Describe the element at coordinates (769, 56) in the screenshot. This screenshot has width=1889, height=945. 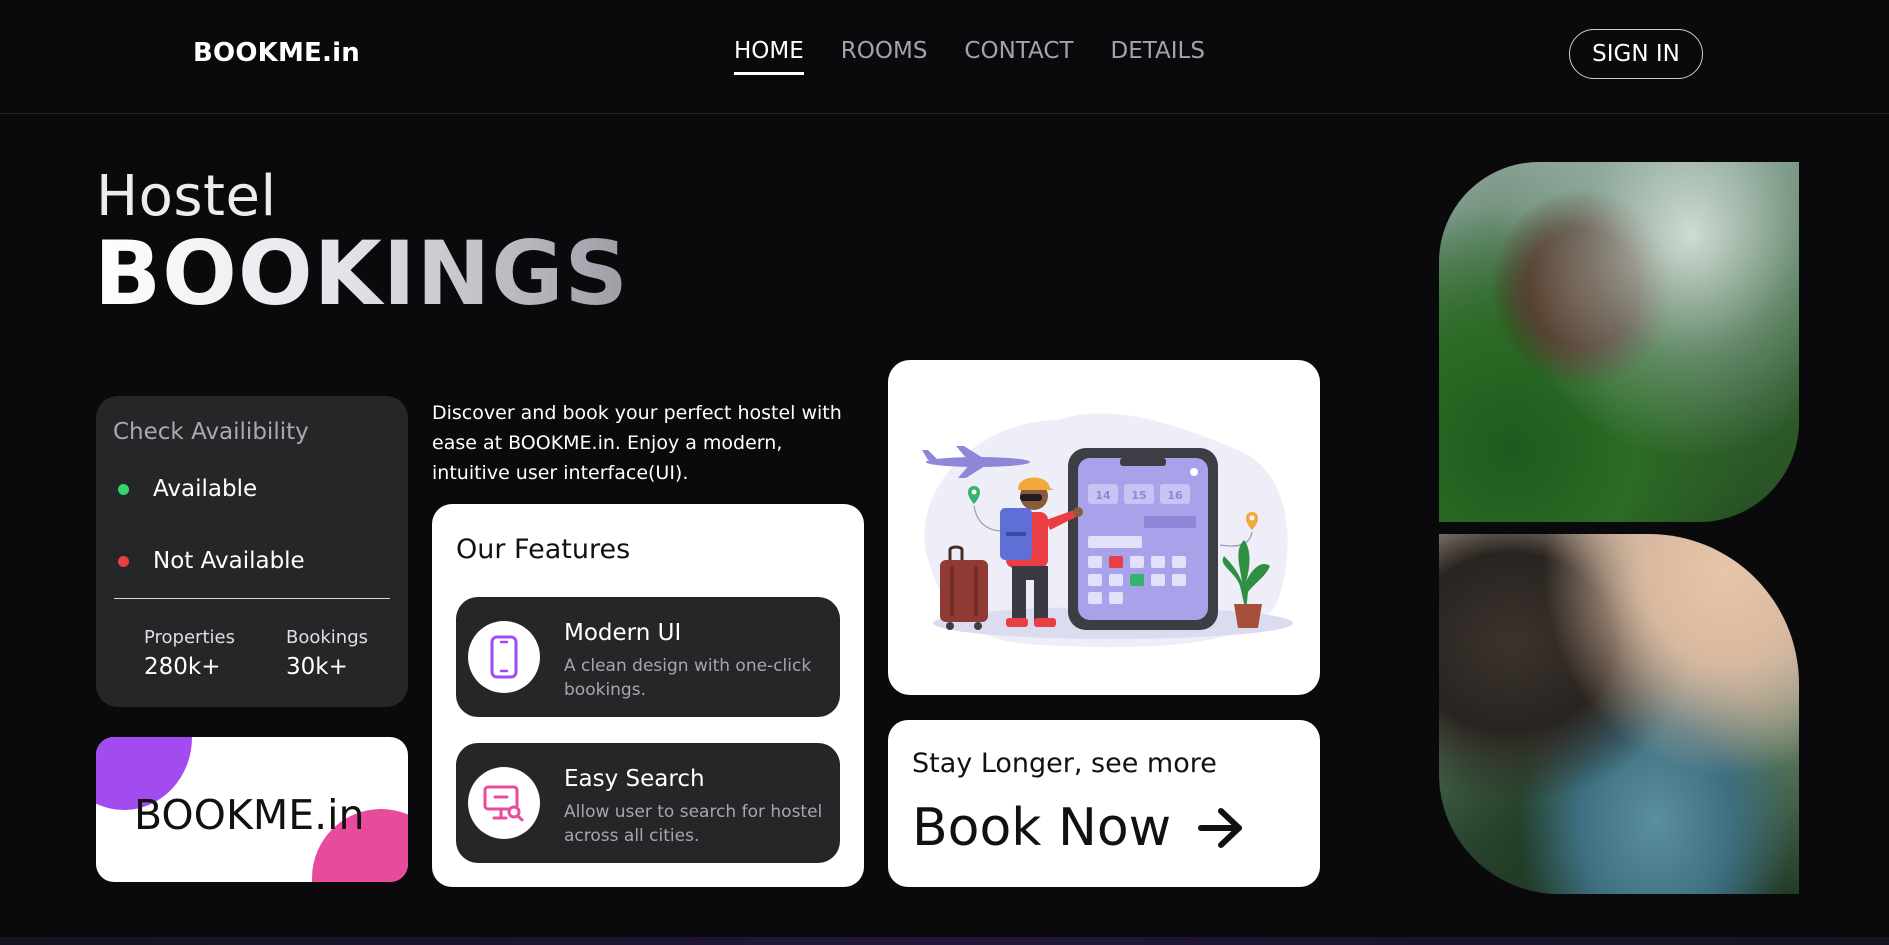
I see `nav-home: HOME` at that location.